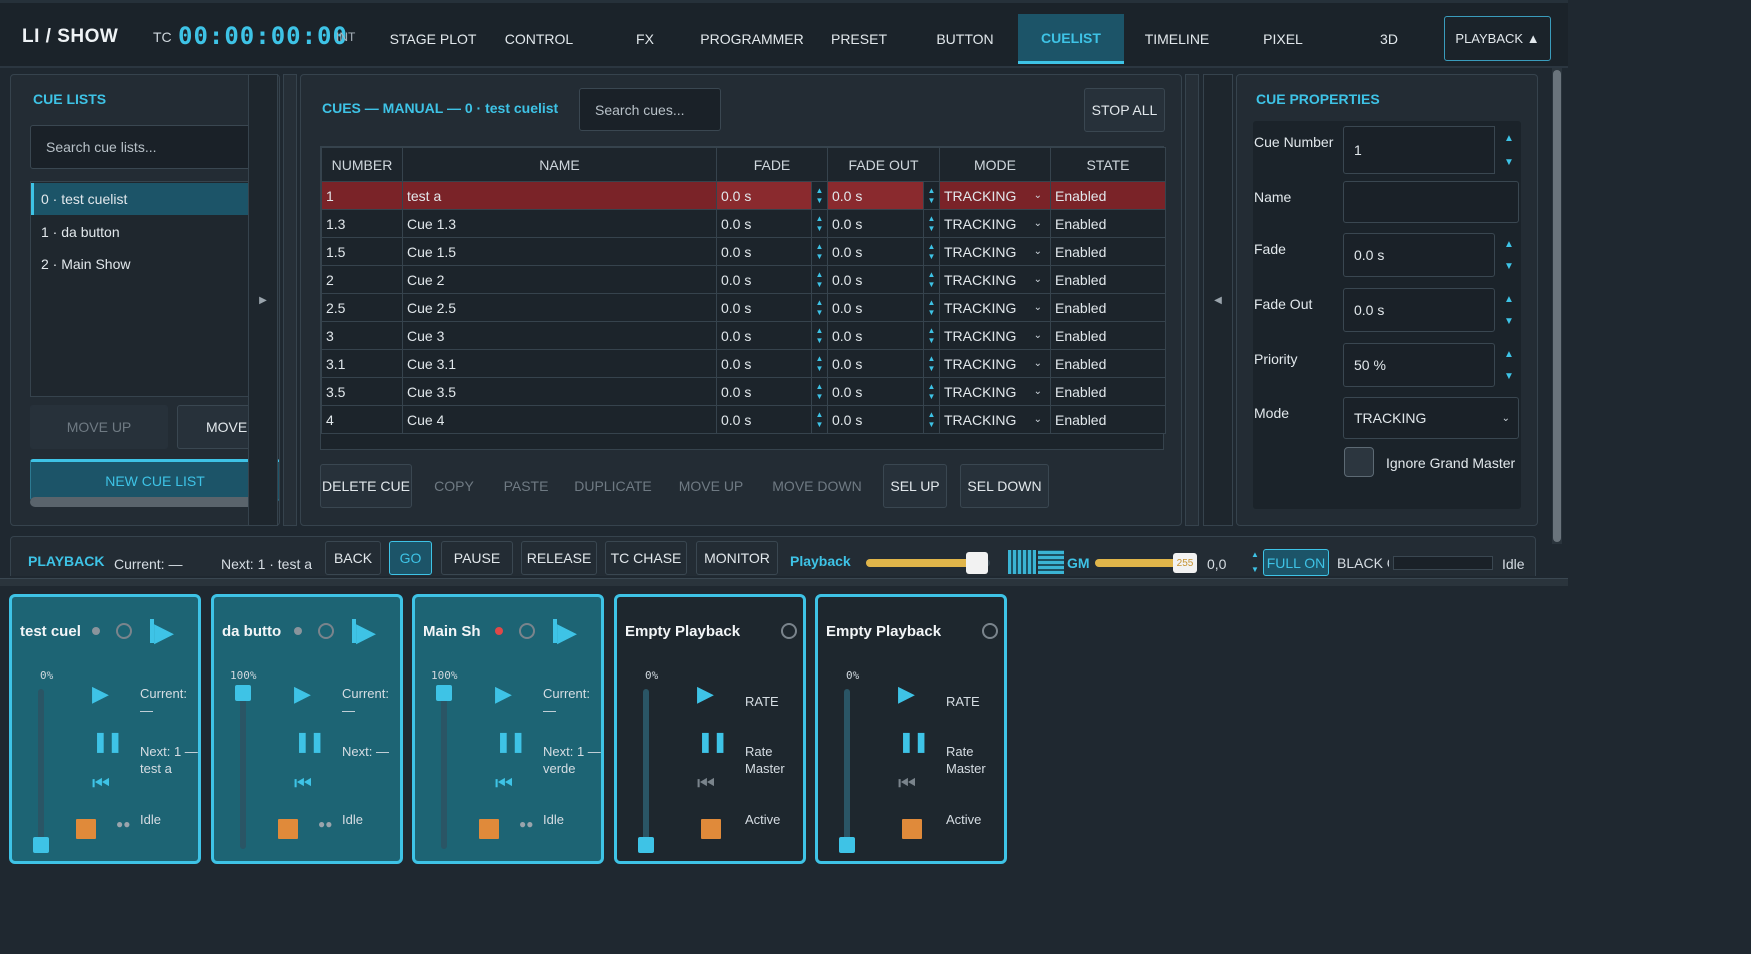 The width and height of the screenshot is (1751, 954). Describe the element at coordinates (1255, 562) in the screenshot. I see `rate-stepper: ▲ ▼` at that location.